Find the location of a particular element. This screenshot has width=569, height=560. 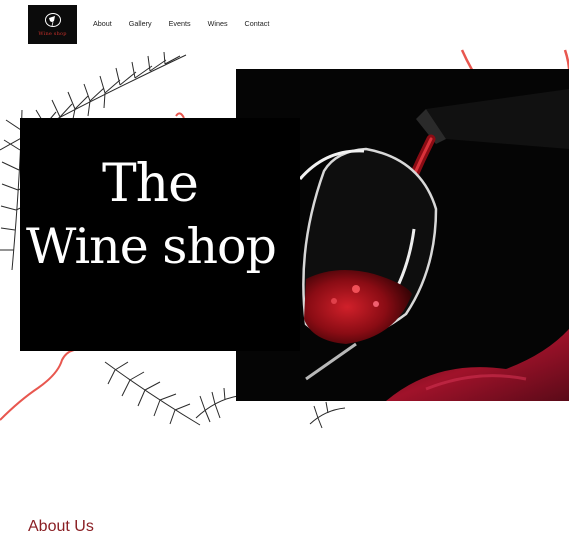

nav-link-gallery: Gallery is located at coordinates (140, 23).